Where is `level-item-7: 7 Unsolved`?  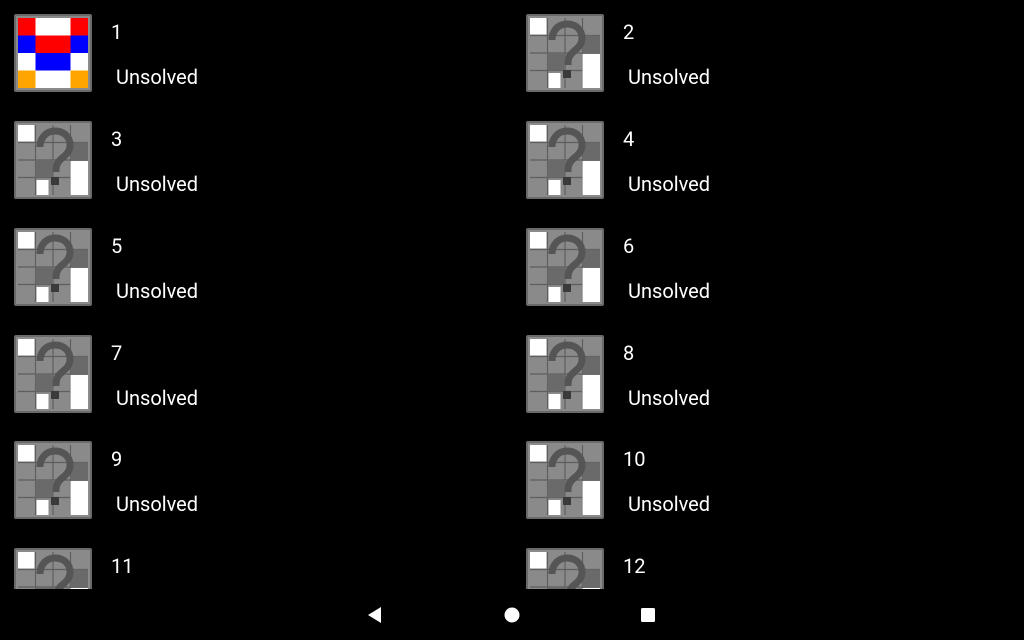 level-item-7: 7 Unsolved is located at coordinates (254, 377).